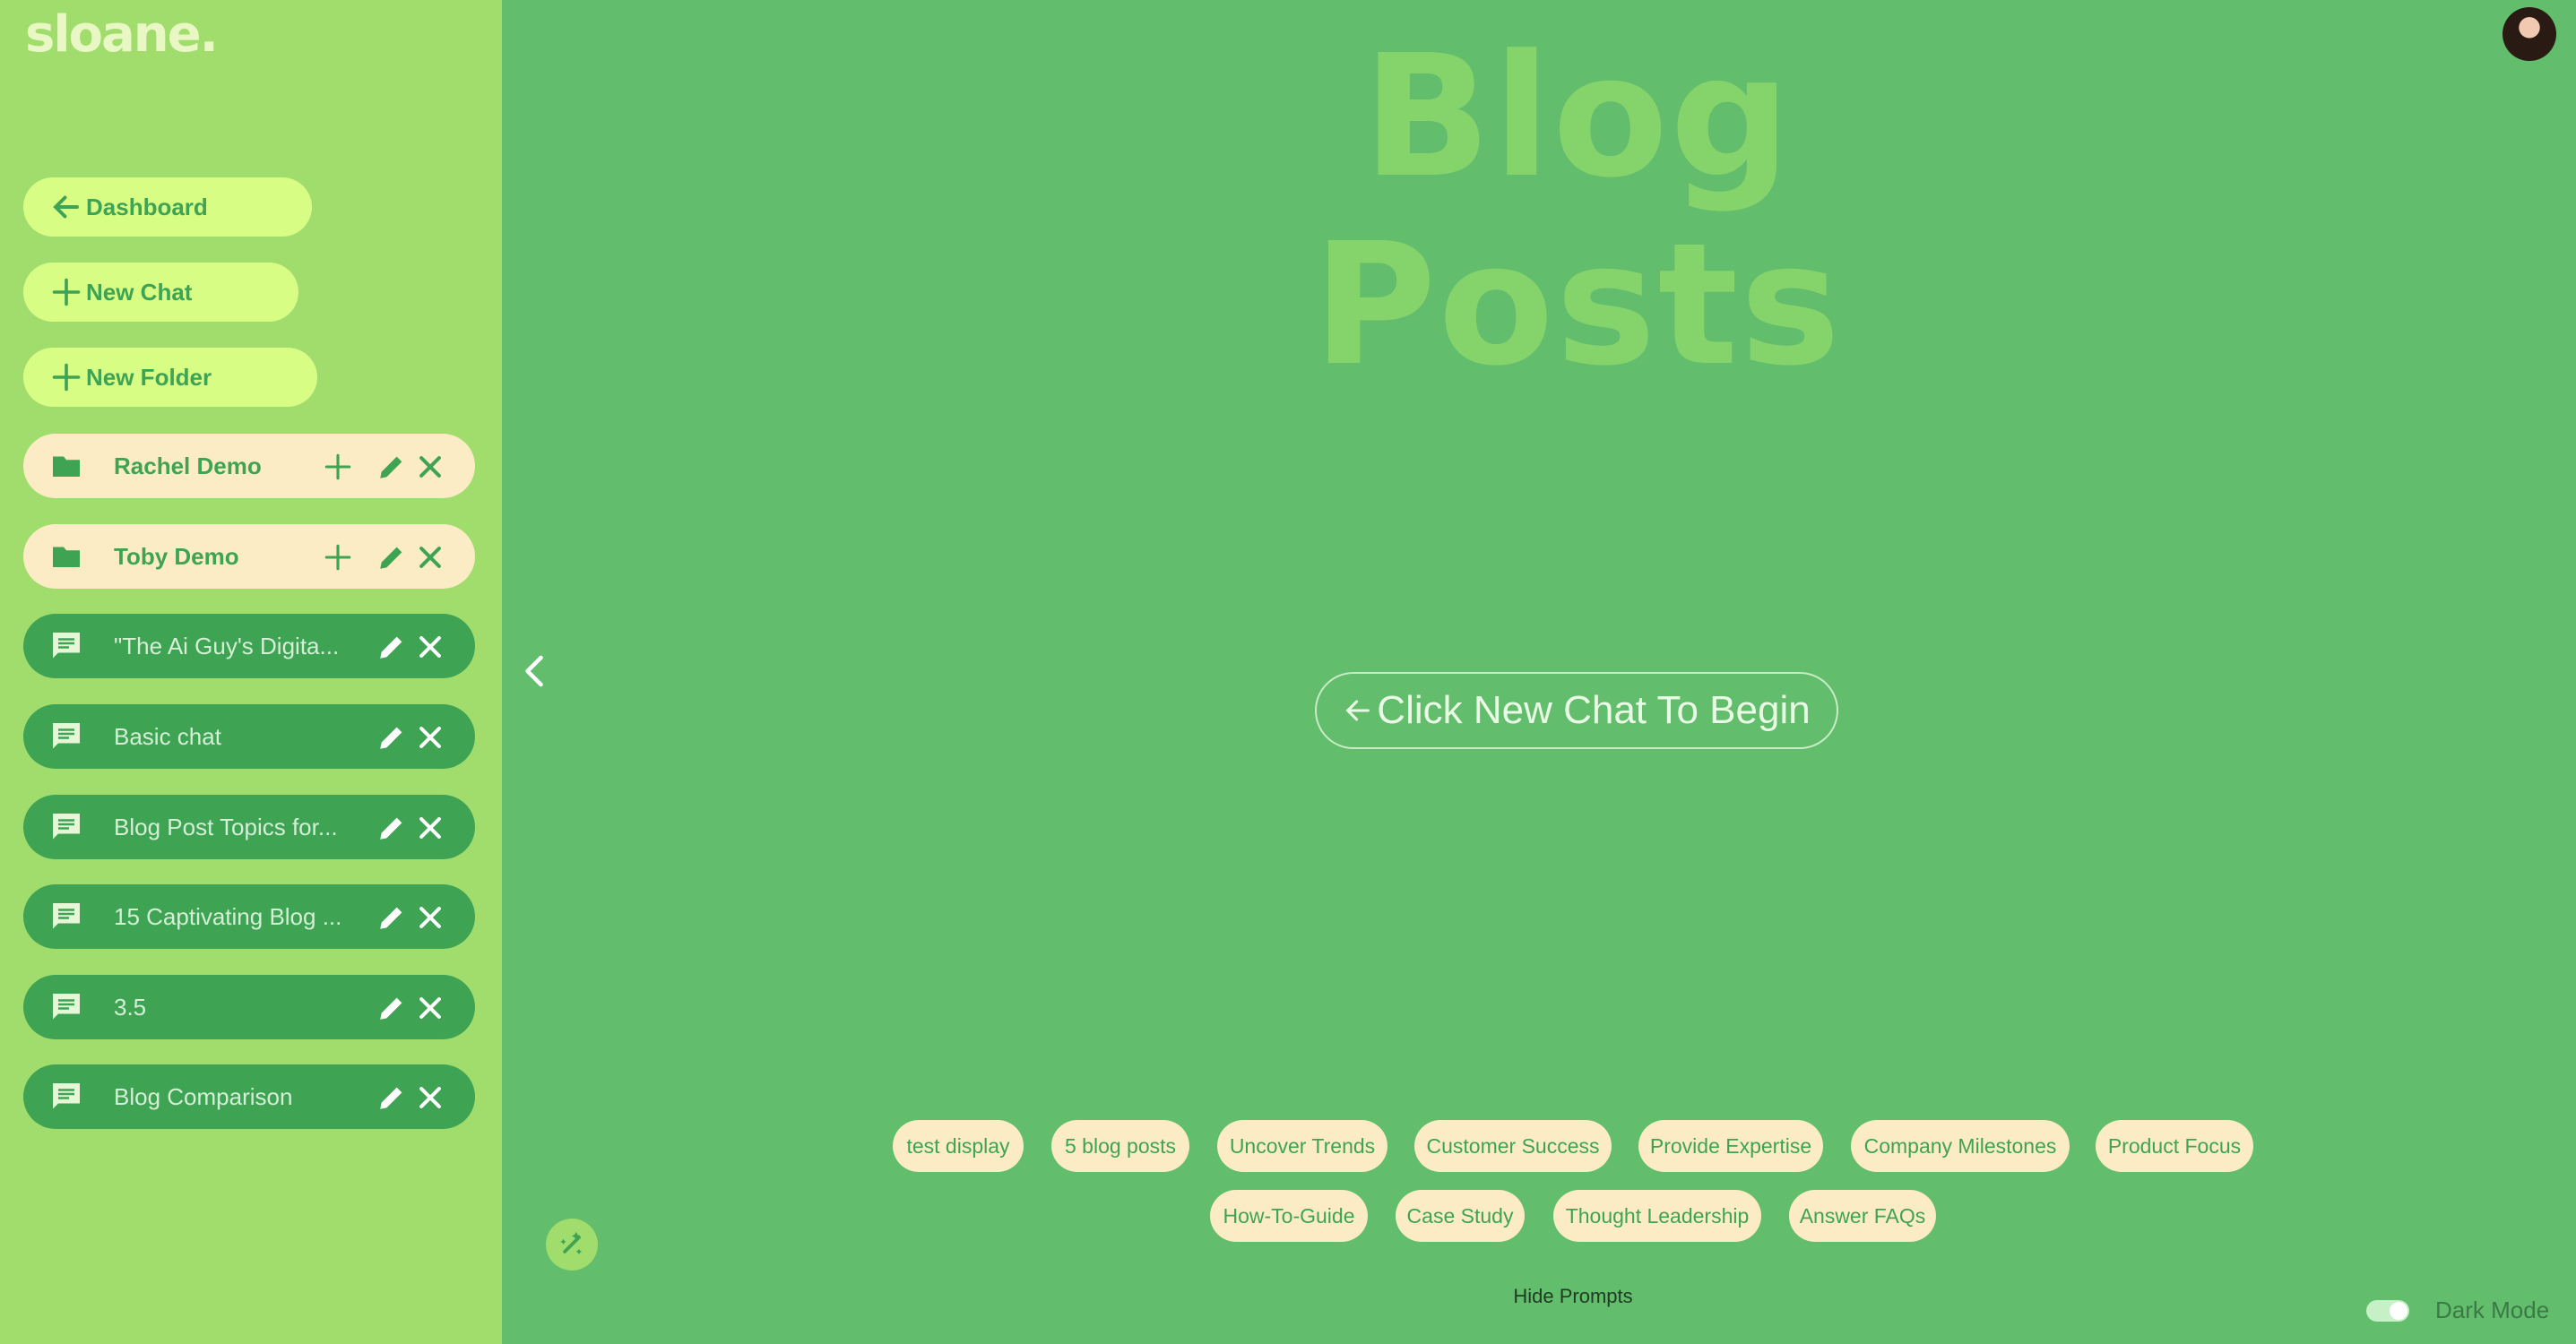 The height and width of the screenshot is (1344, 2576). Describe the element at coordinates (249, 736) in the screenshot. I see `chat-item: Basic chat` at that location.